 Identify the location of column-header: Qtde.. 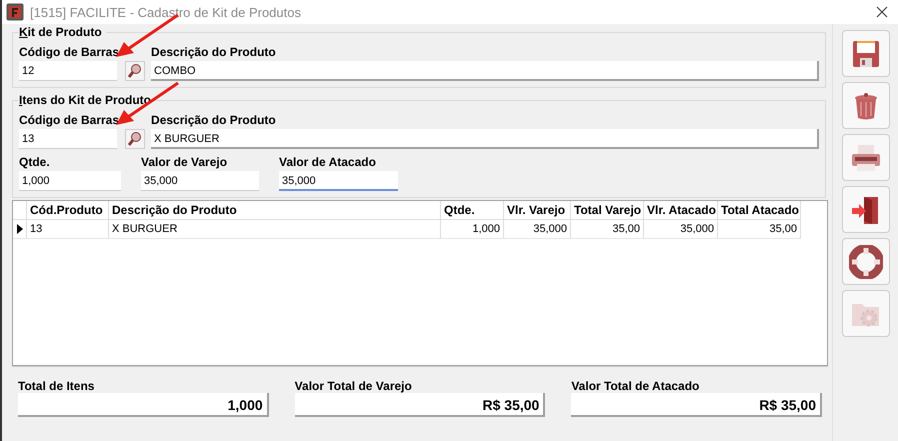
(472, 210).